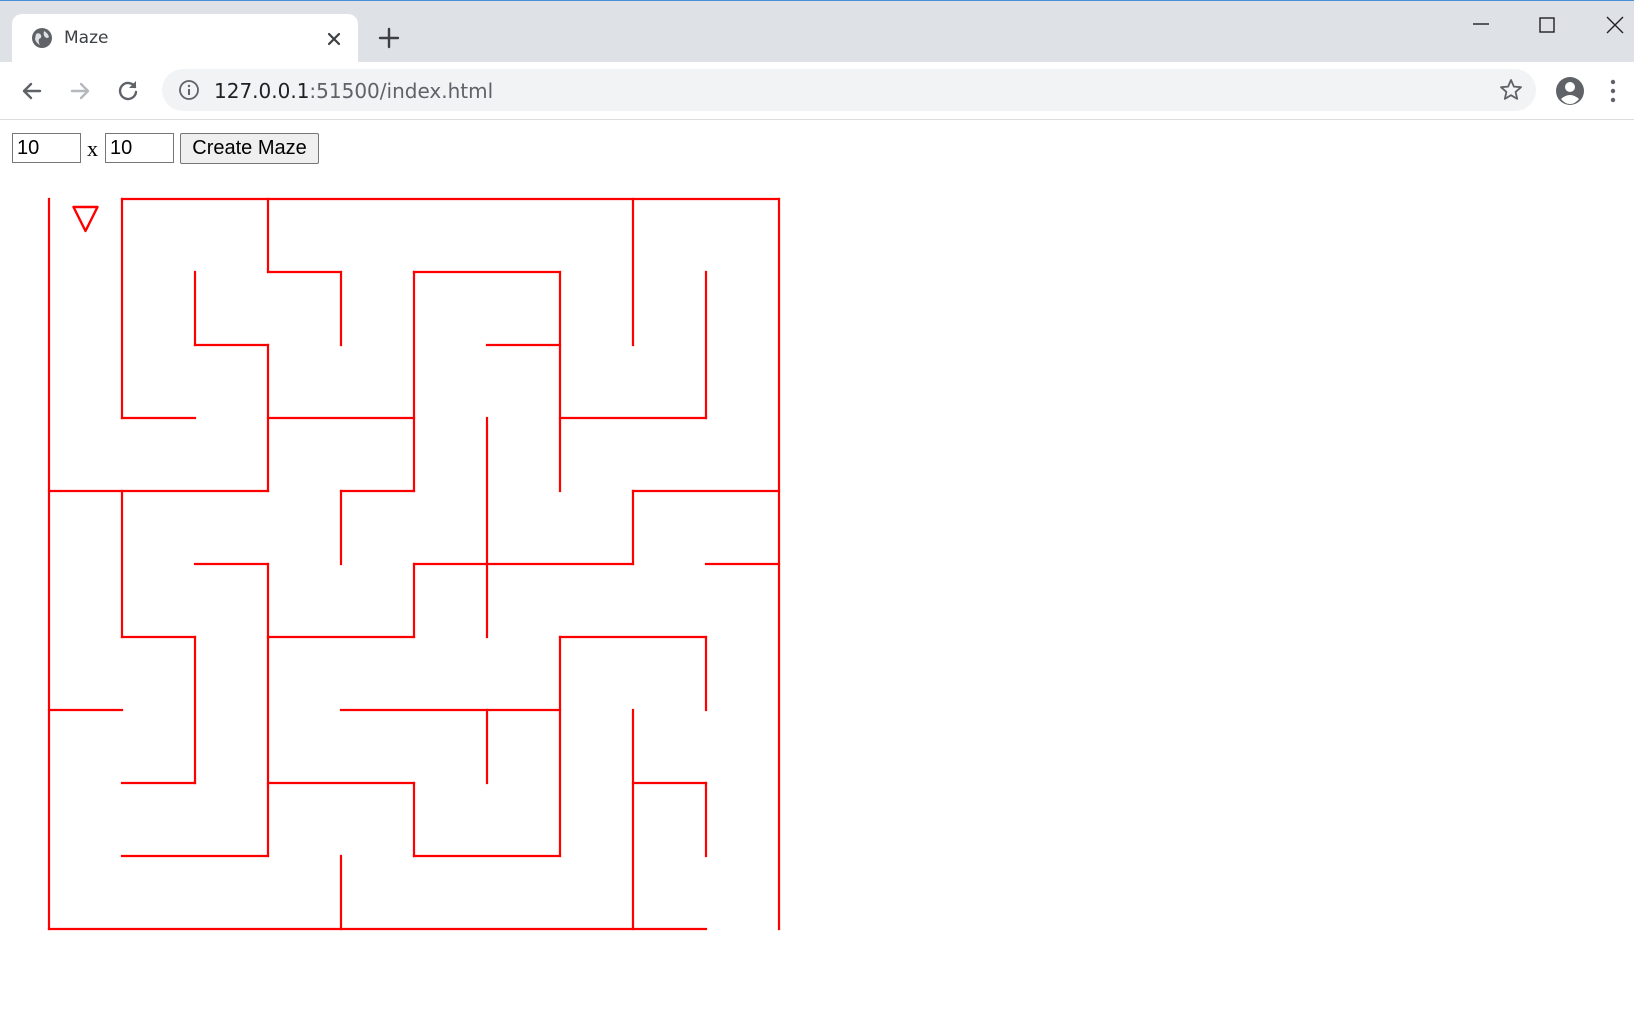 The height and width of the screenshot is (1017, 1634). I want to click on star-icon, so click(1511, 90).